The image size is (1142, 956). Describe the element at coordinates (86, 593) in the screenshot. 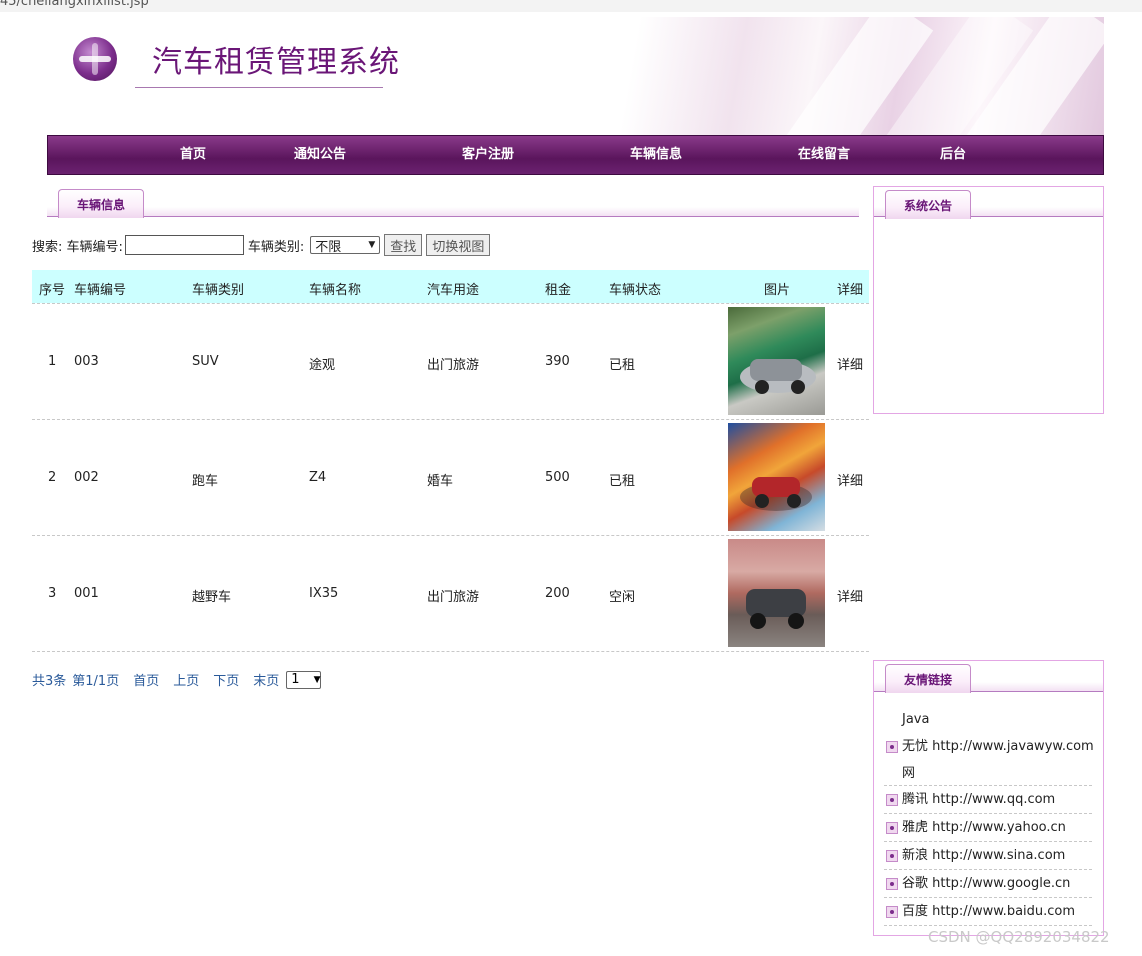

I see `row-code: 001` at that location.